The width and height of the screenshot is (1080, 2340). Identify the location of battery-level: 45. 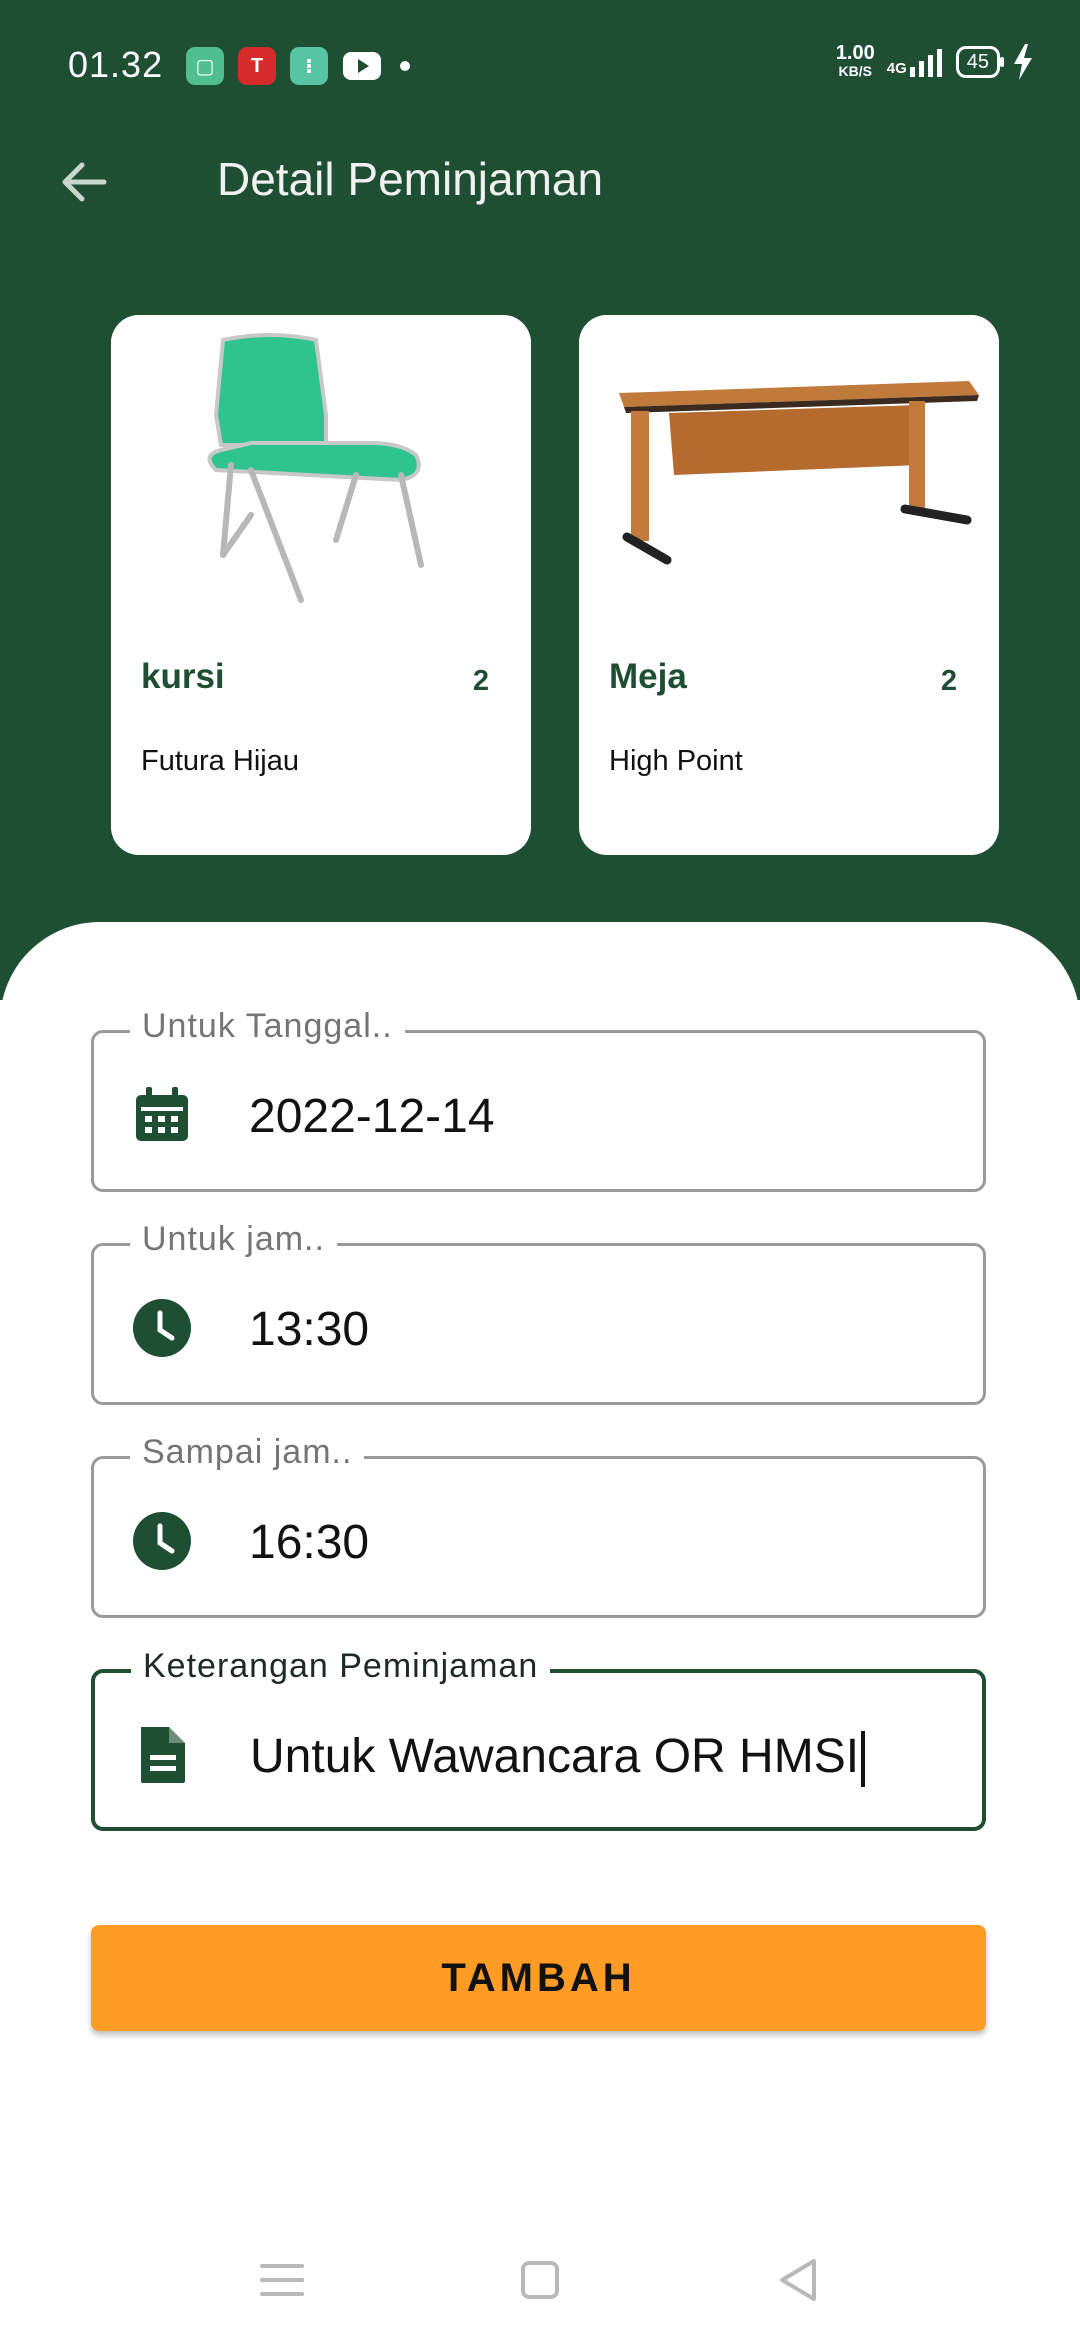
(977, 62).